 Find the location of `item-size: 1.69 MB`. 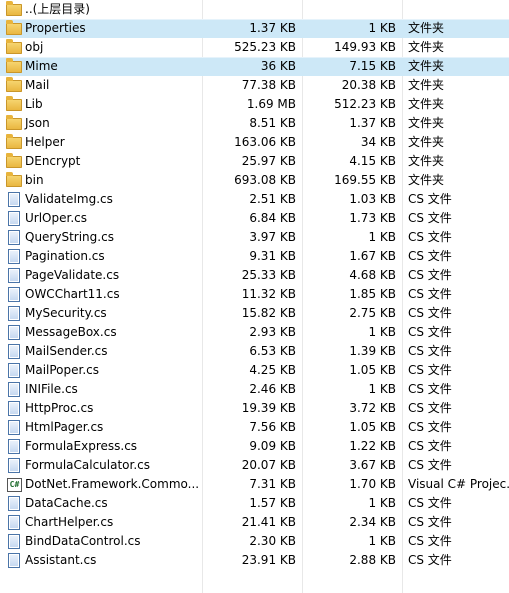

item-size: 1.69 MB is located at coordinates (271, 104).